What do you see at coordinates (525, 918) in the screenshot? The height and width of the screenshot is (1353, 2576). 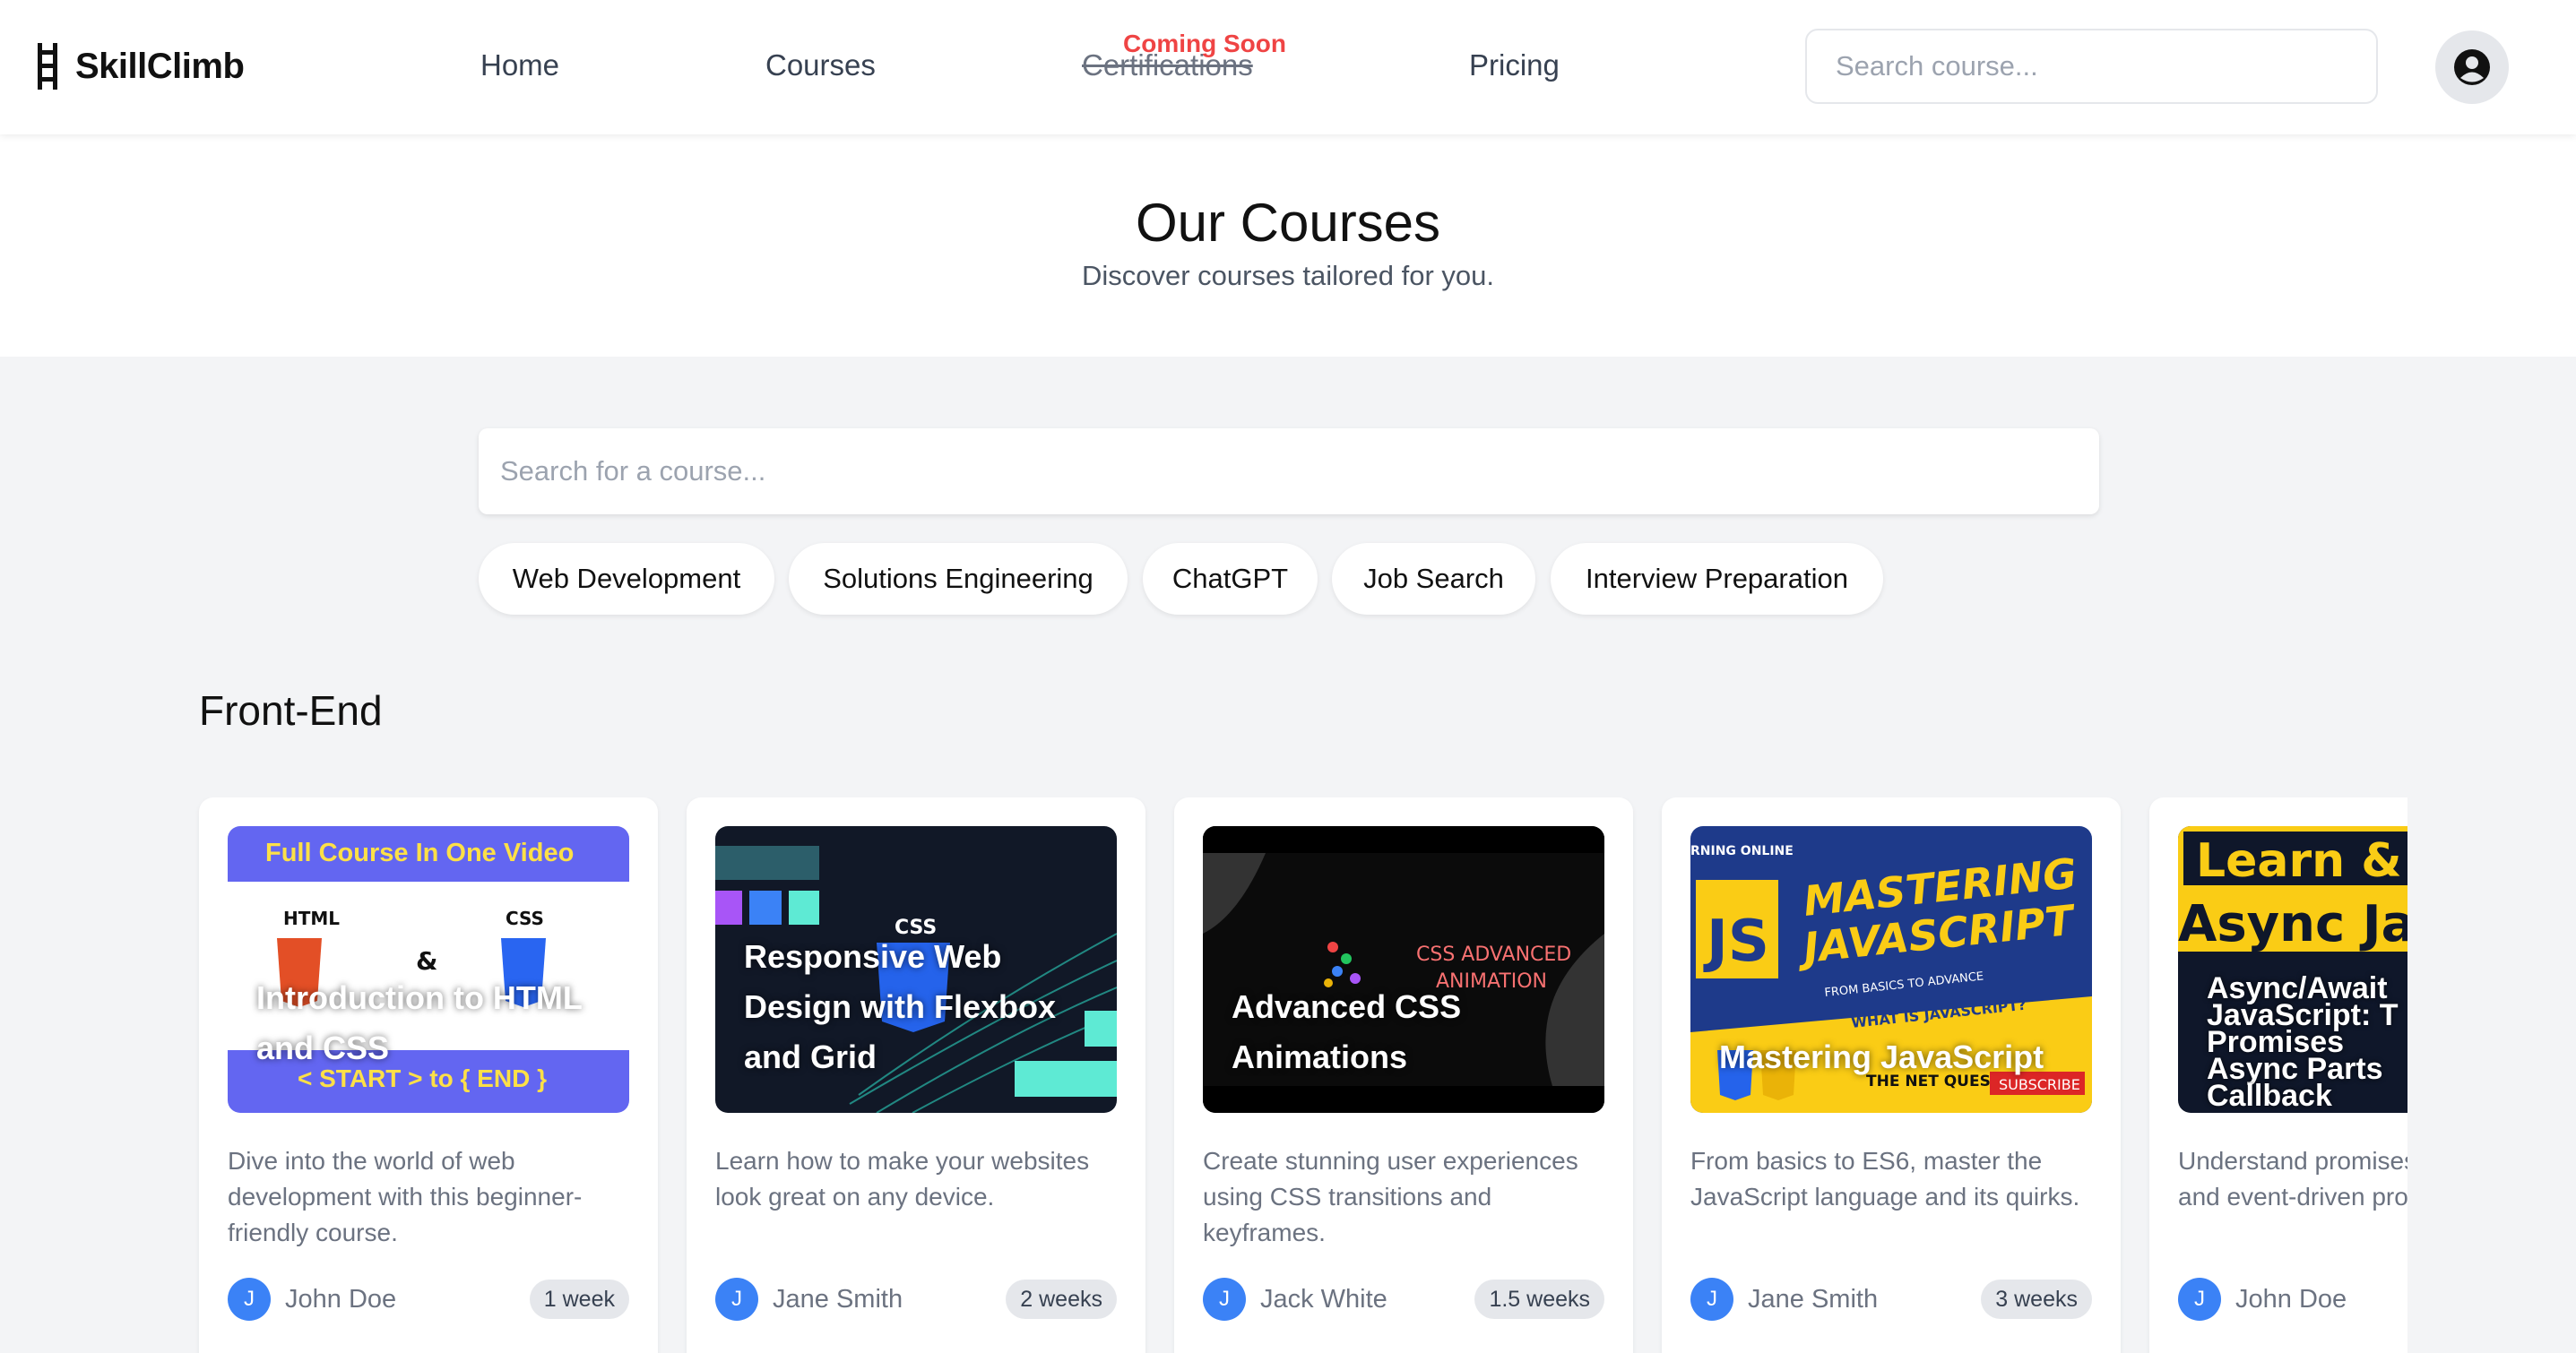 I see `thumb-css-text: CSS` at bounding box center [525, 918].